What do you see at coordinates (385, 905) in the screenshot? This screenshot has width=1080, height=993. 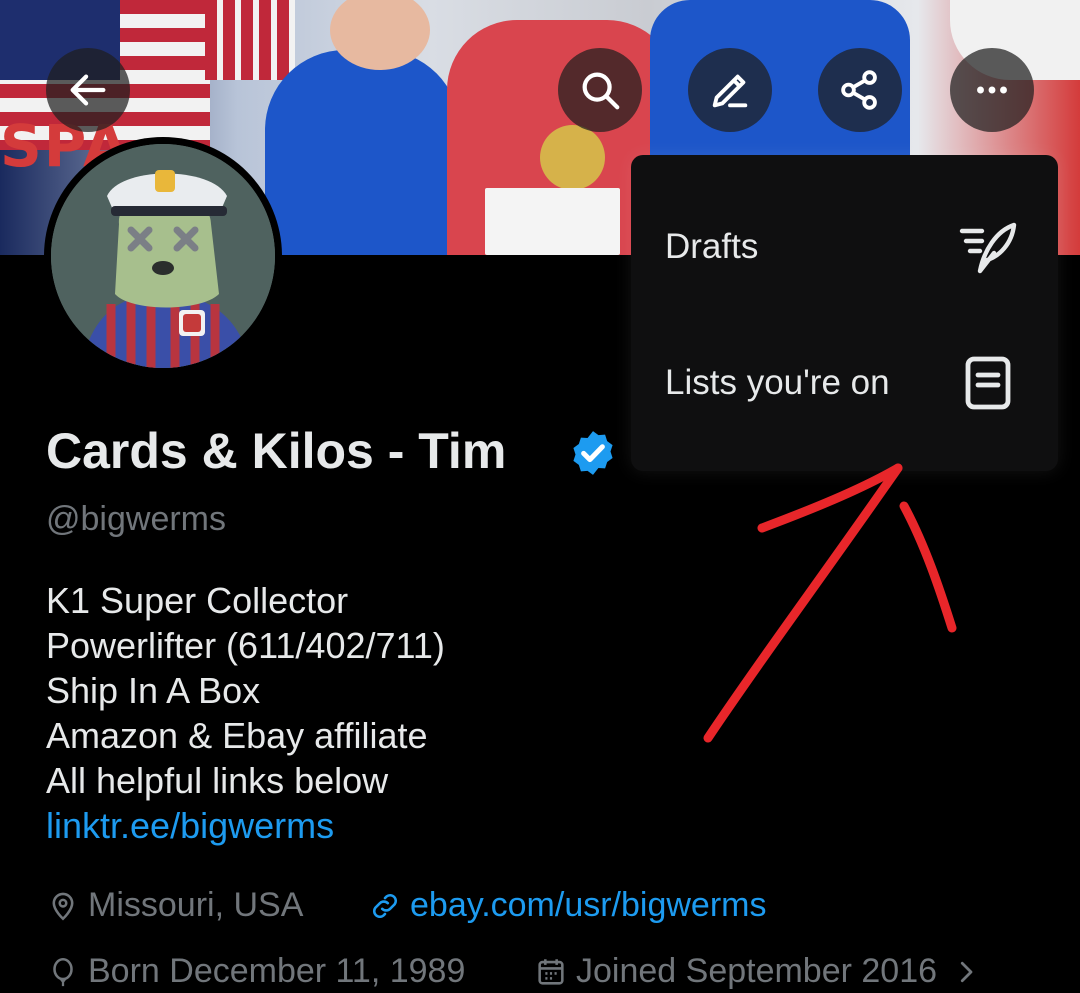 I see `link-icon` at bounding box center [385, 905].